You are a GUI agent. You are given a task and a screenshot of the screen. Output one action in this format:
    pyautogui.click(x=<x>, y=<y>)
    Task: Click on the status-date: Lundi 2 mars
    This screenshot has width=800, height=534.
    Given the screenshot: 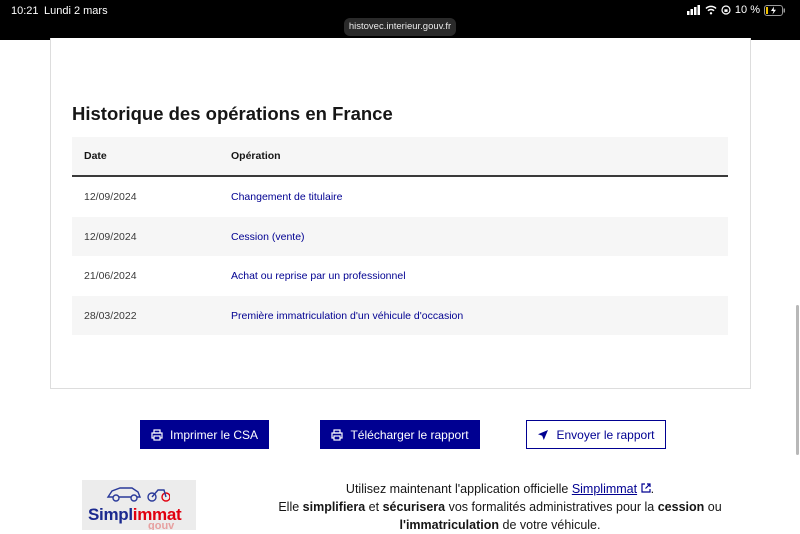 What is the action you would take?
    pyautogui.click(x=76, y=11)
    